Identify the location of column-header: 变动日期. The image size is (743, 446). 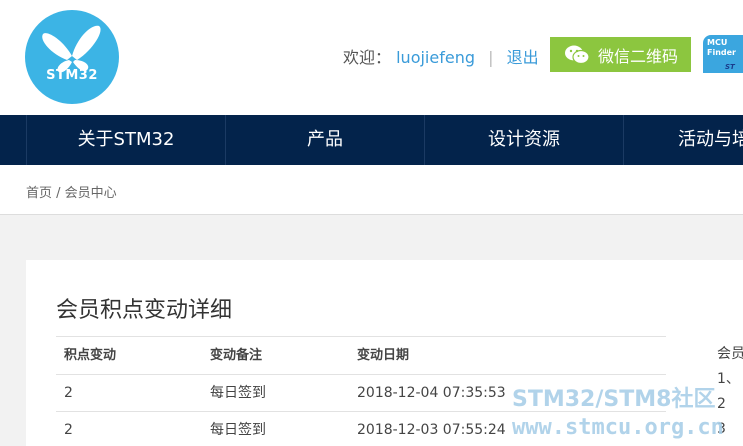
(383, 355).